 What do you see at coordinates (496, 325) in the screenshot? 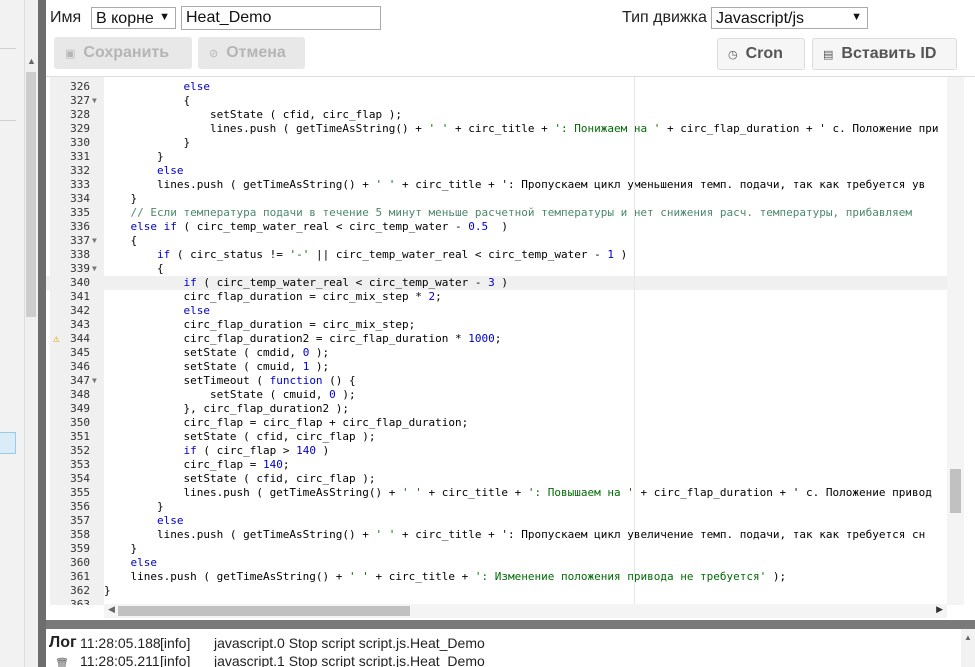
I see `code-line: 343 circ_flap_duration = circ_mix_step;` at bounding box center [496, 325].